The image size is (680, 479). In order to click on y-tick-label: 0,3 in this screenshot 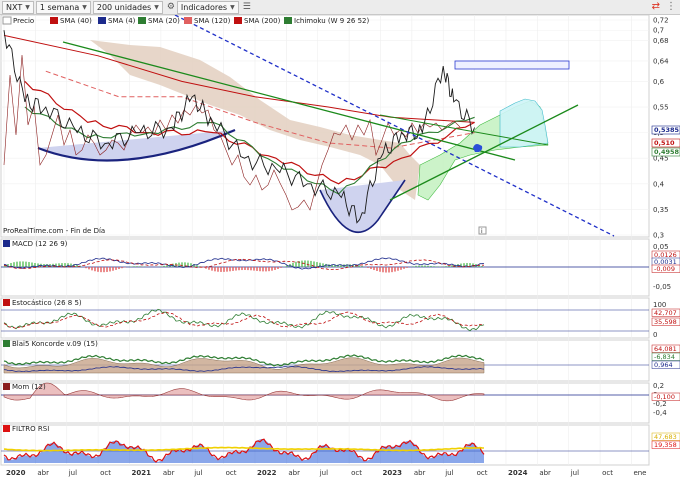, I will do `click(658, 236)`.